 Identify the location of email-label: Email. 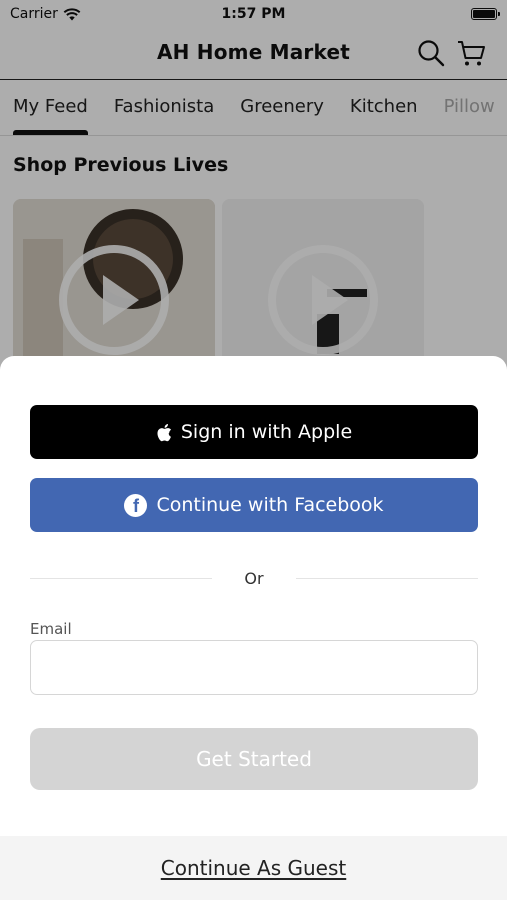
(51, 629).